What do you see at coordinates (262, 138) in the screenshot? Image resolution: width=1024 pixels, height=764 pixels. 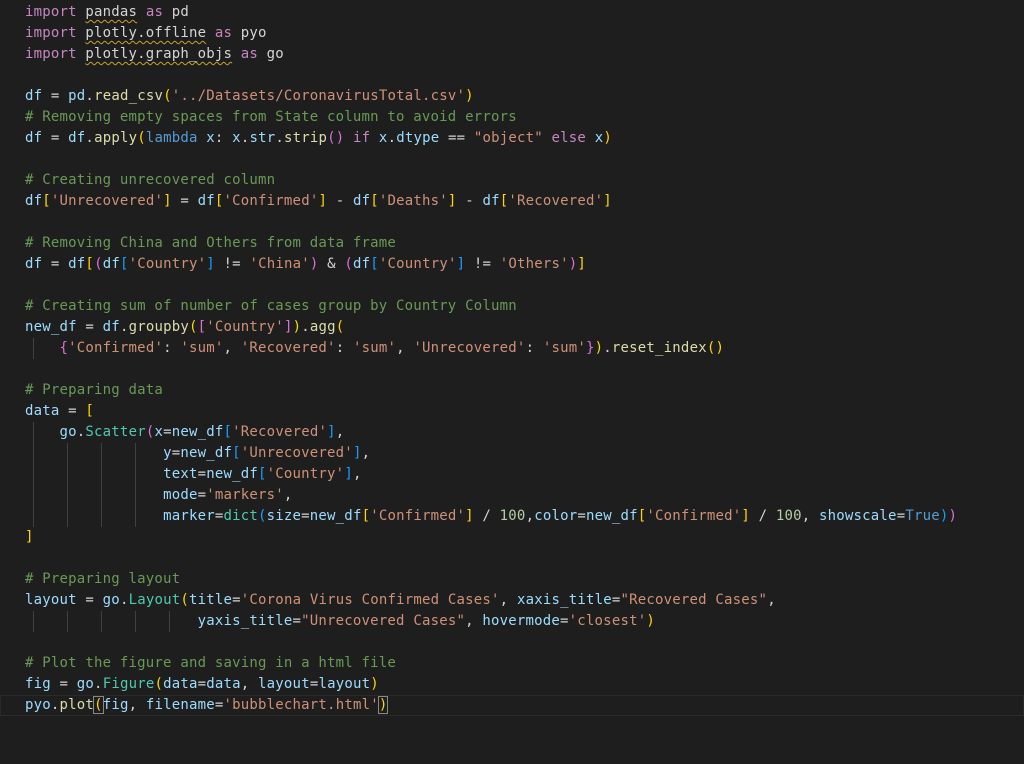 I see `code-token: str` at bounding box center [262, 138].